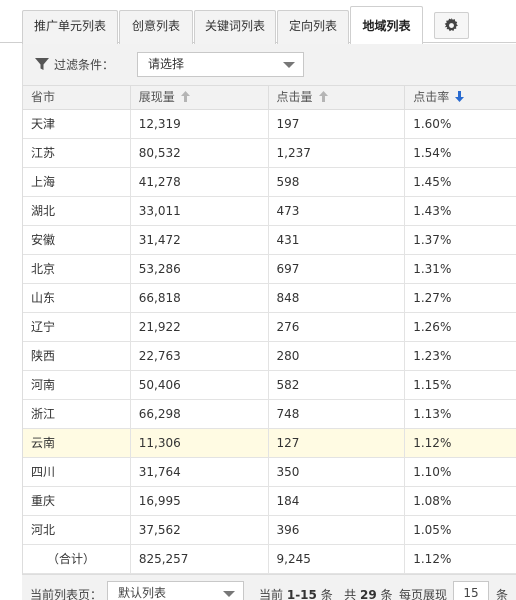 The width and height of the screenshot is (516, 600). What do you see at coordinates (77, 443) in the screenshot?
I see `cell-province: 云南` at bounding box center [77, 443].